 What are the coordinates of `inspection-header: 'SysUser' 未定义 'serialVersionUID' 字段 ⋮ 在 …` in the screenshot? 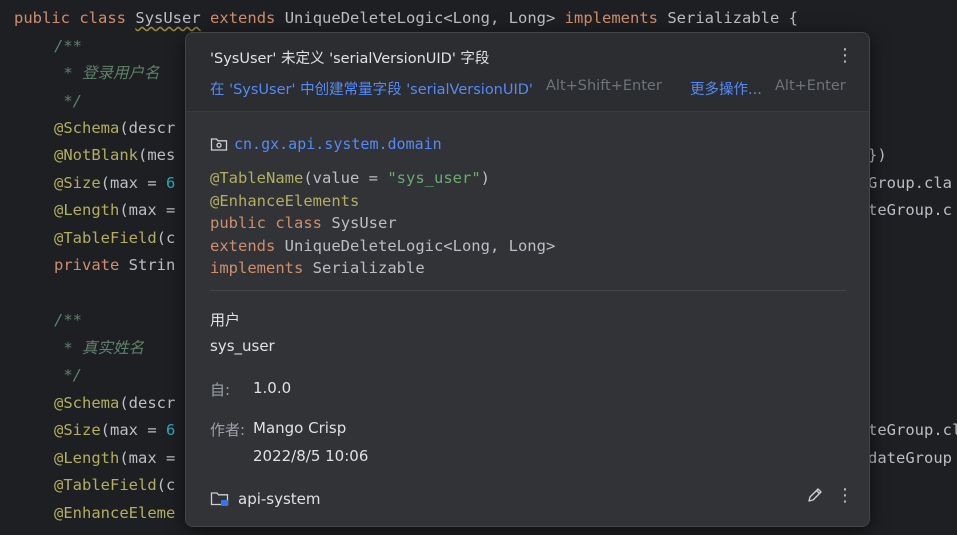 It's located at (527, 72).